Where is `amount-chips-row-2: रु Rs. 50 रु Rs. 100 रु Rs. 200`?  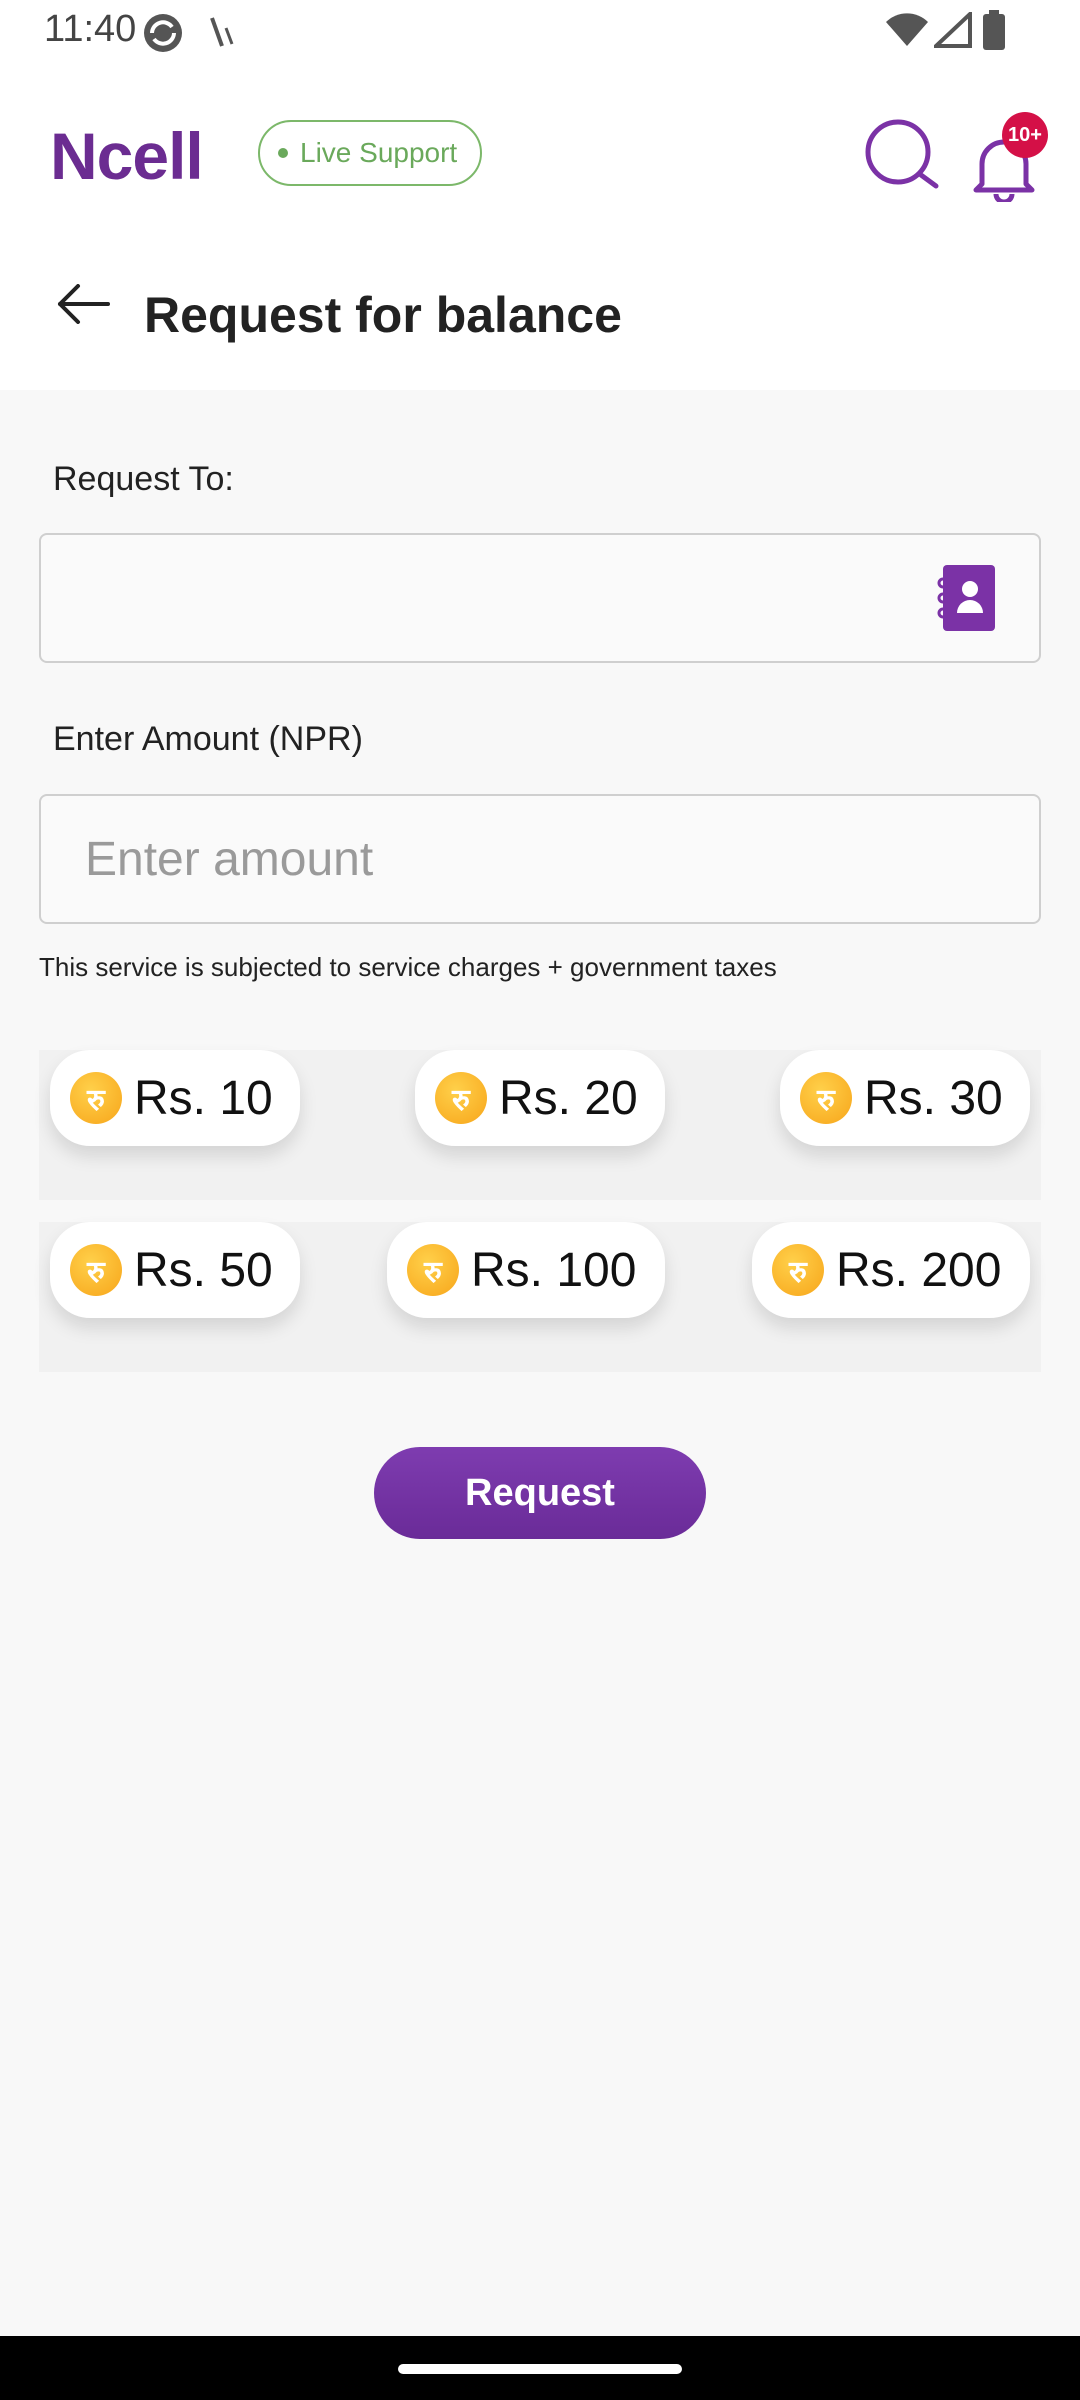
amount-chips-row-2: रु Rs. 50 रु Rs. 100 रु Rs. 200 is located at coordinates (540, 1297).